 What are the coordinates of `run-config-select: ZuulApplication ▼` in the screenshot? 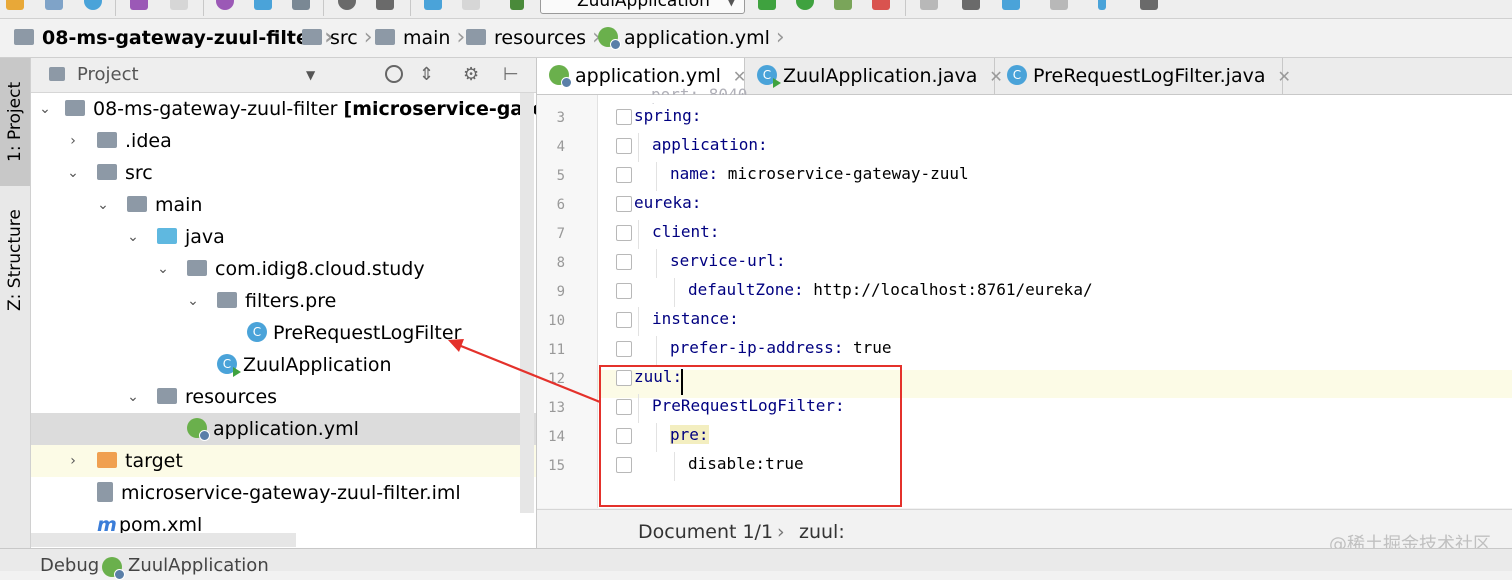 It's located at (642, 7).